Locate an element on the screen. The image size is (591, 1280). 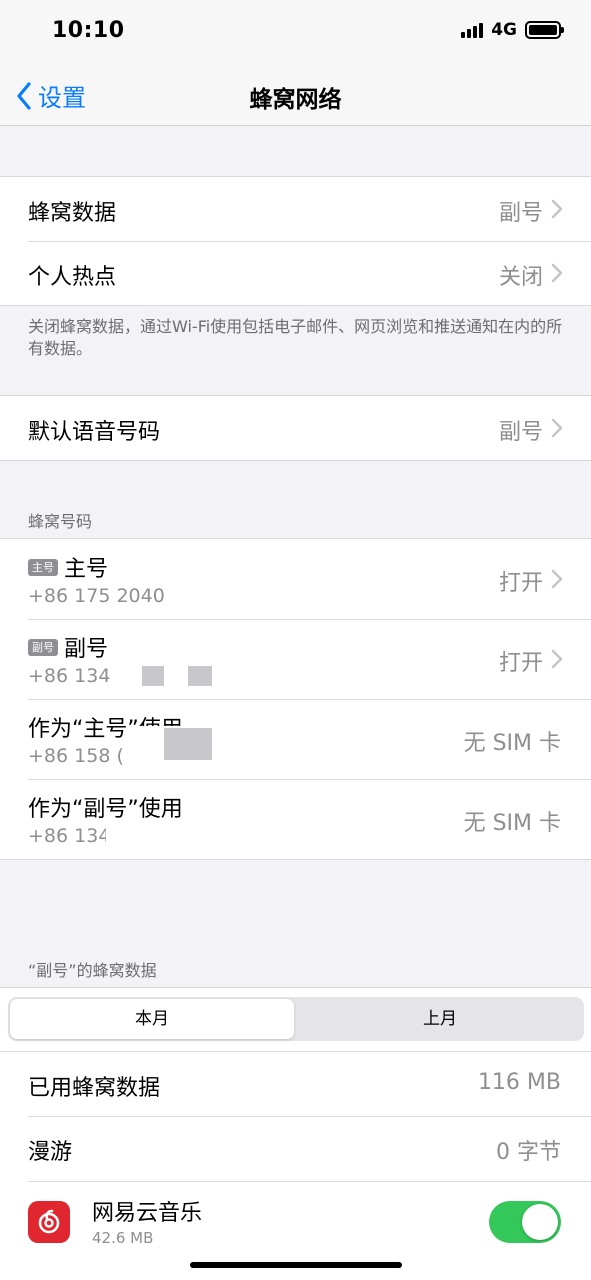
status-bar: 10:10 4G is located at coordinates (295, 31).